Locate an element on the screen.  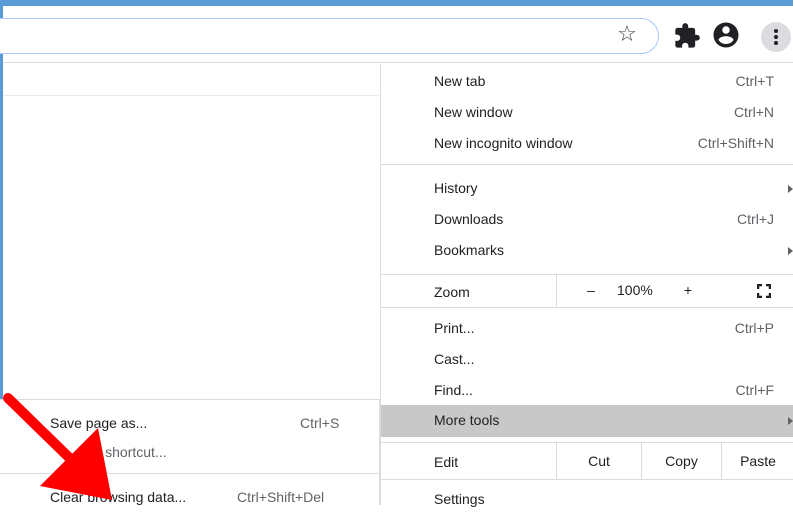
menu-icon is located at coordinates (776, 37).